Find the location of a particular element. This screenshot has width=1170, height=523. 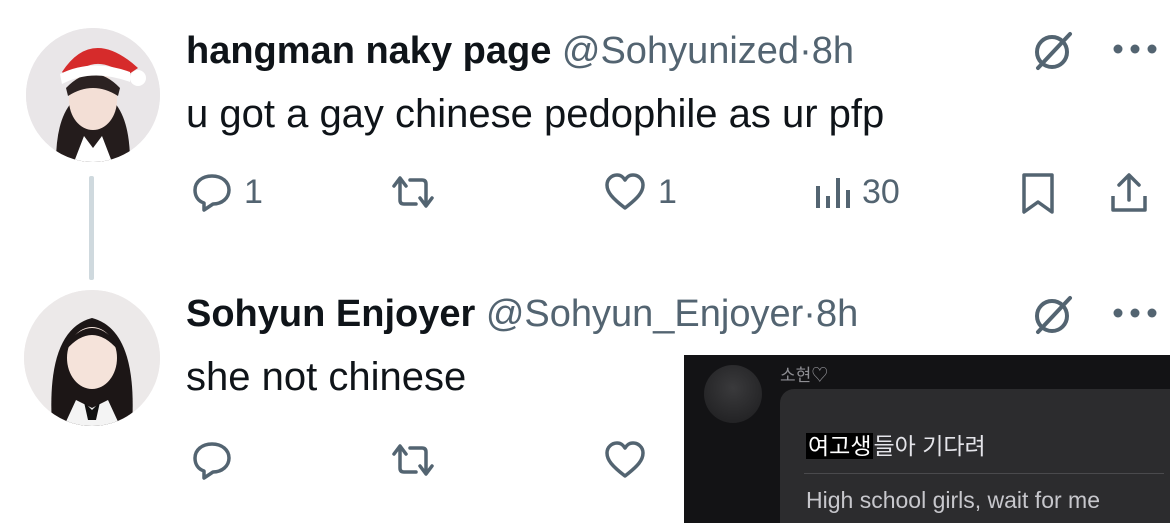

tweet-text: u got a gay chinese pedophile as ur pfp is located at coordinates (535, 114).